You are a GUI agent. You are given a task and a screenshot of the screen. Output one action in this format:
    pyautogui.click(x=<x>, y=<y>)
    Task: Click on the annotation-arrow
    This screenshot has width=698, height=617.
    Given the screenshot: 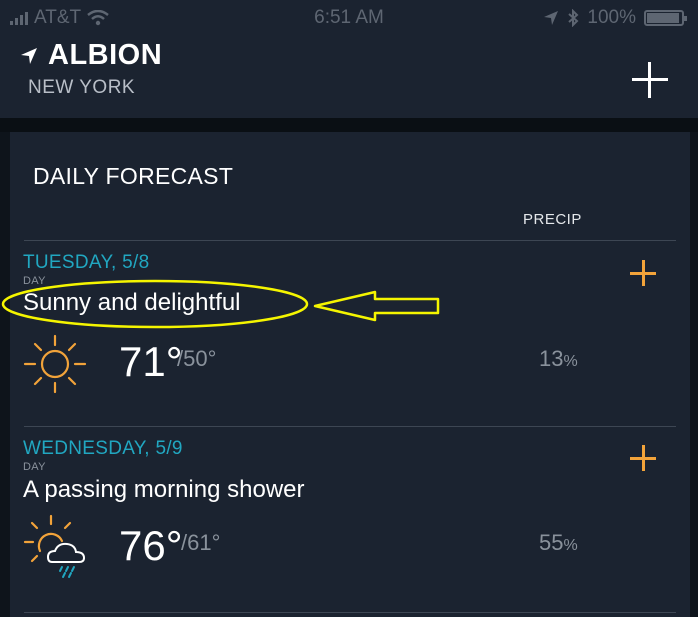 What is the action you would take?
    pyautogui.click(x=376, y=306)
    